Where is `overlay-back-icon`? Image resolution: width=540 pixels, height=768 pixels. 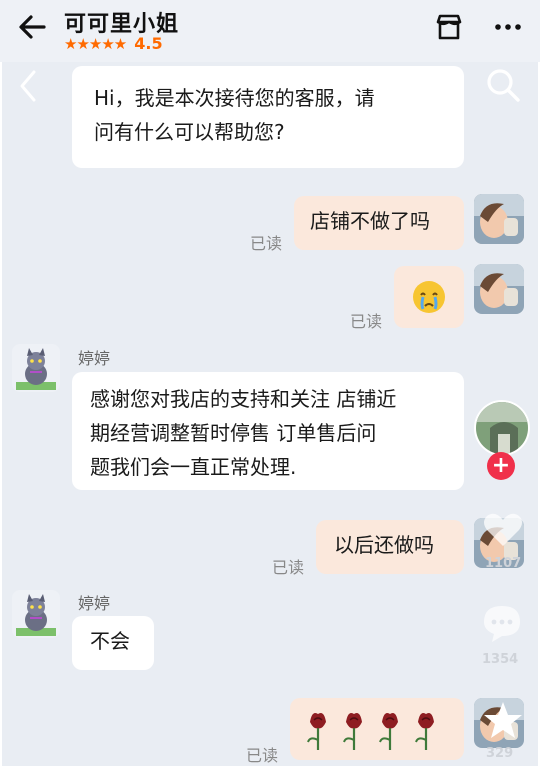 overlay-back-icon is located at coordinates (28, 86).